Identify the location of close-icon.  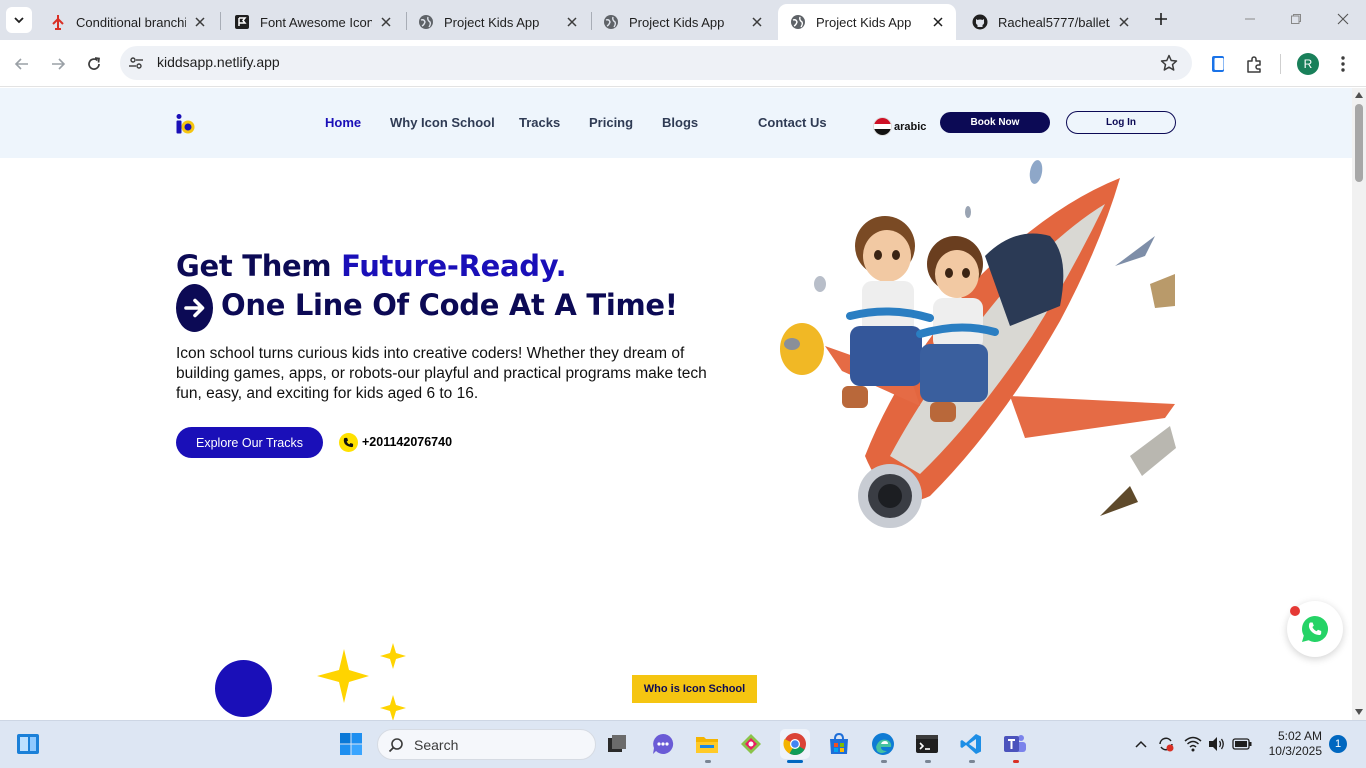
(1343, 19).